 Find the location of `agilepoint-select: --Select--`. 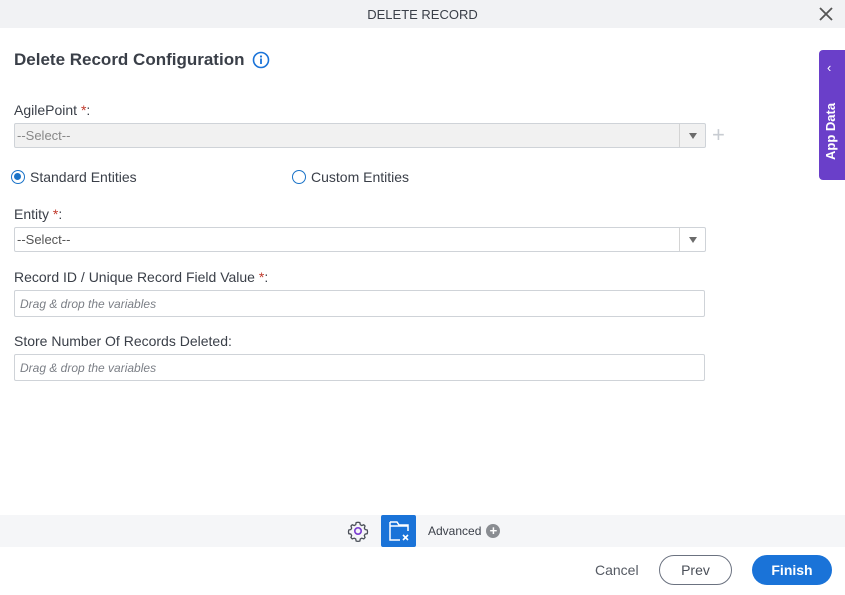

agilepoint-select: --Select-- is located at coordinates (360, 135).